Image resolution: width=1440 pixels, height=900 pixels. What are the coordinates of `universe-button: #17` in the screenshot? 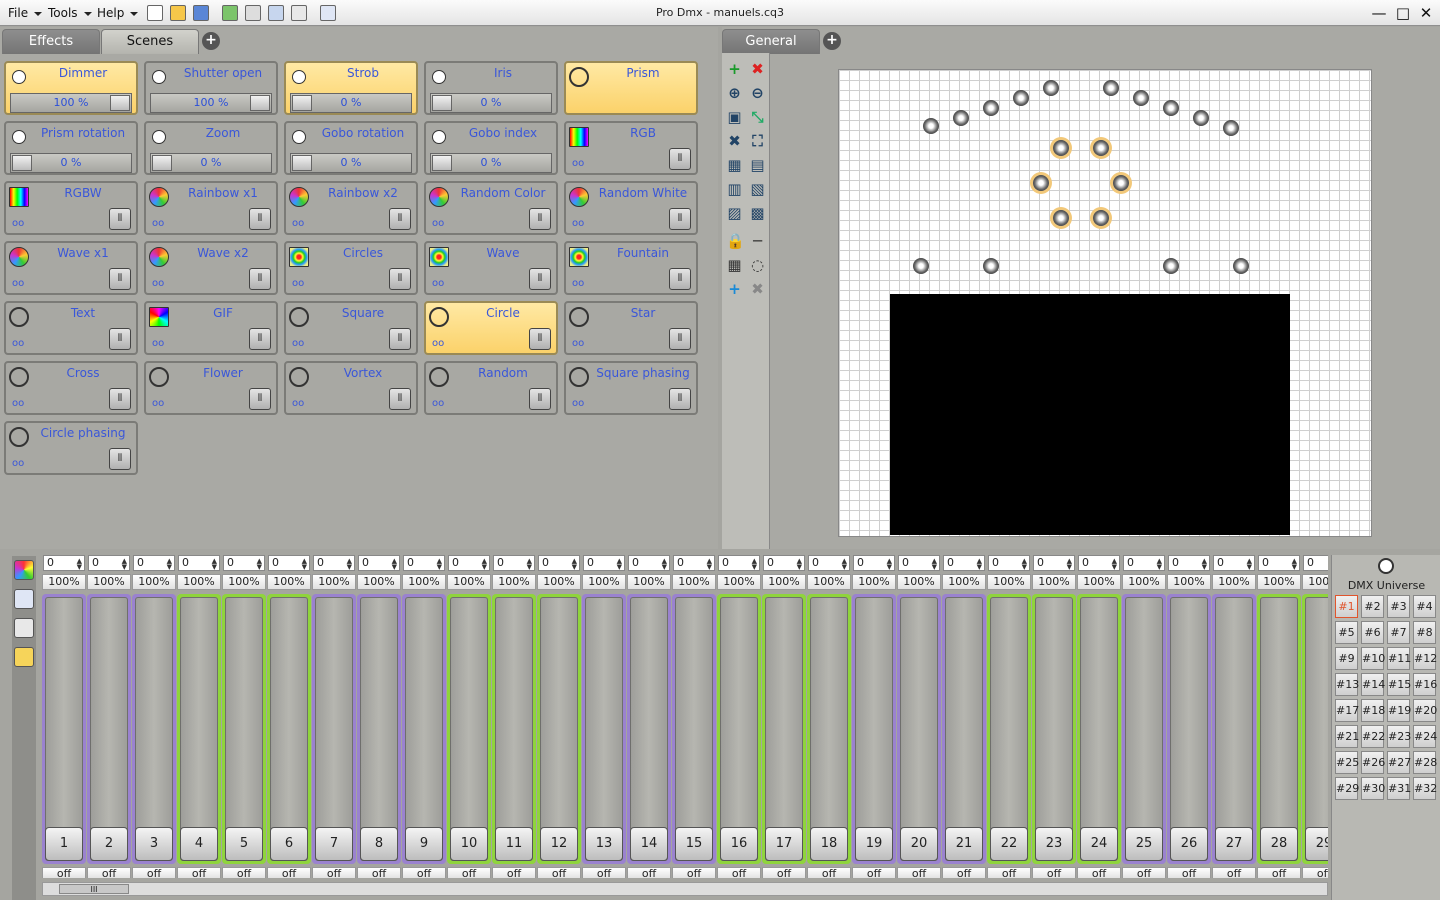 It's located at (1347, 710).